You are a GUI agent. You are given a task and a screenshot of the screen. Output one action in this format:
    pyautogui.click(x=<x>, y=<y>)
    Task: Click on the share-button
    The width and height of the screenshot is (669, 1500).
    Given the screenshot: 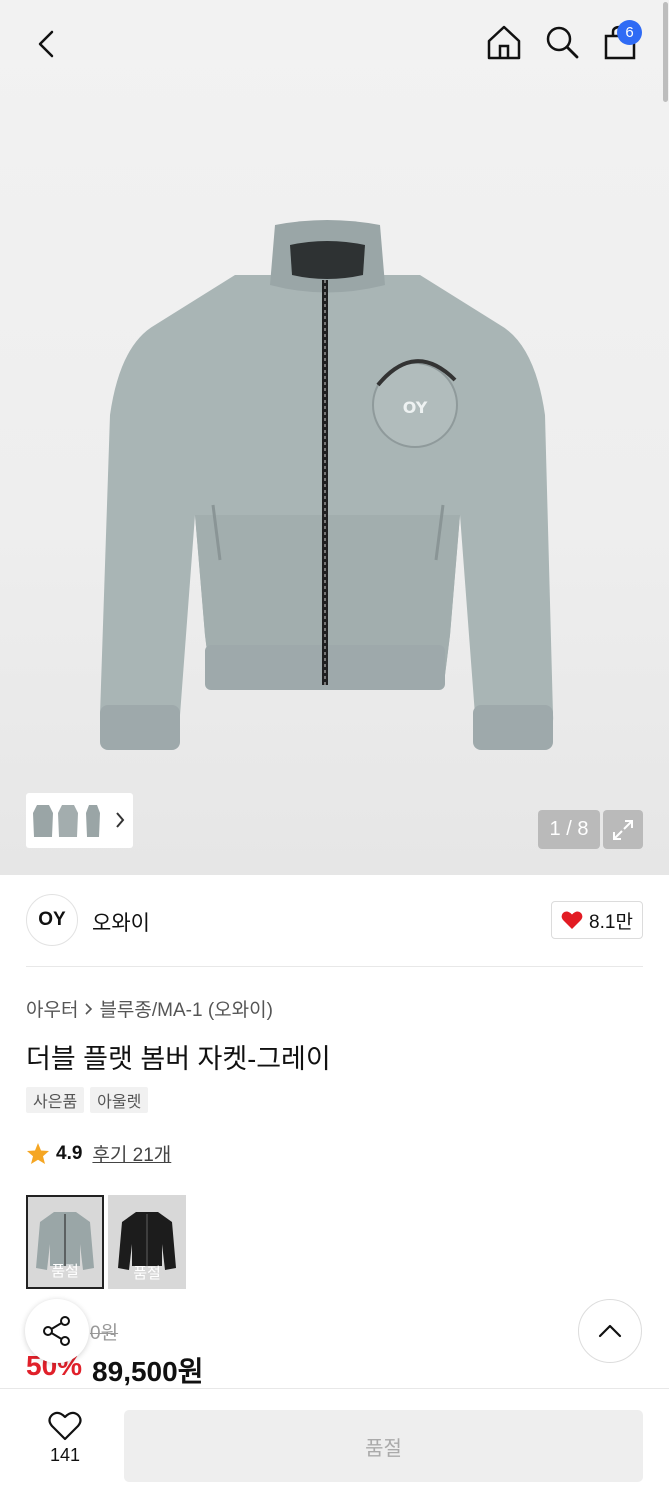 What is the action you would take?
    pyautogui.click(x=57, y=1331)
    